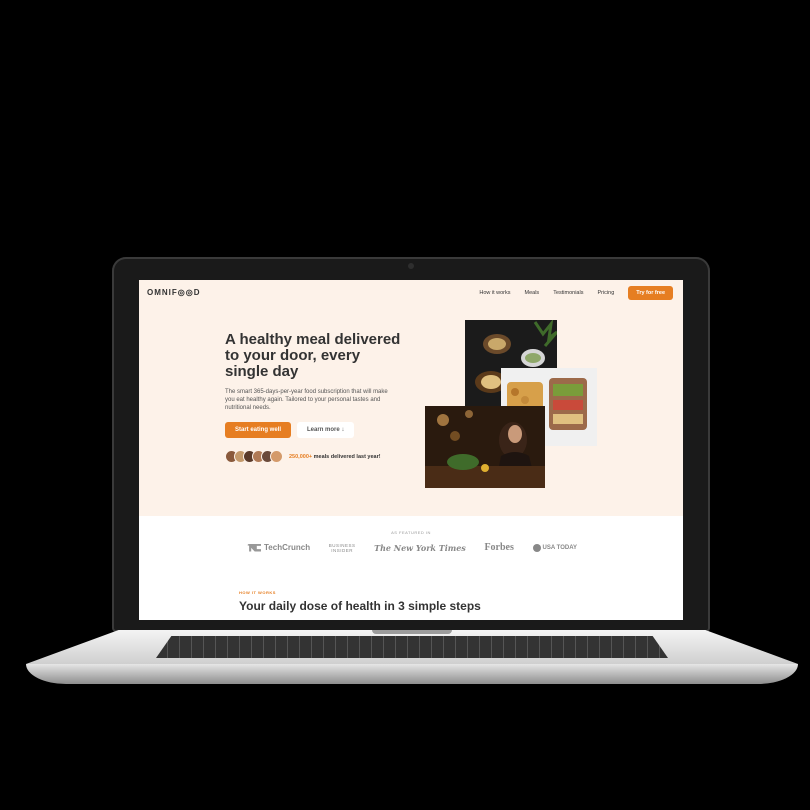 The height and width of the screenshot is (810, 810). What do you see at coordinates (257, 592) in the screenshot?
I see `how-it-works-label: HOW IT WORKS` at bounding box center [257, 592].